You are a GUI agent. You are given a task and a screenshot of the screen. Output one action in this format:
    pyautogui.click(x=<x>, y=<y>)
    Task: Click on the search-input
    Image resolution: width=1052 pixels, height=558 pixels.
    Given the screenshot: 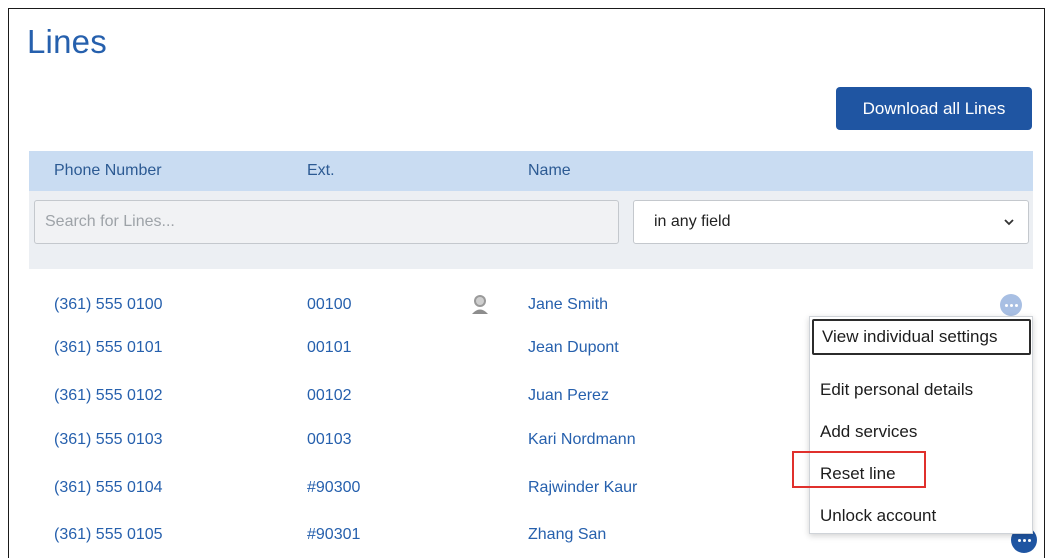 What is the action you would take?
    pyautogui.click(x=326, y=222)
    